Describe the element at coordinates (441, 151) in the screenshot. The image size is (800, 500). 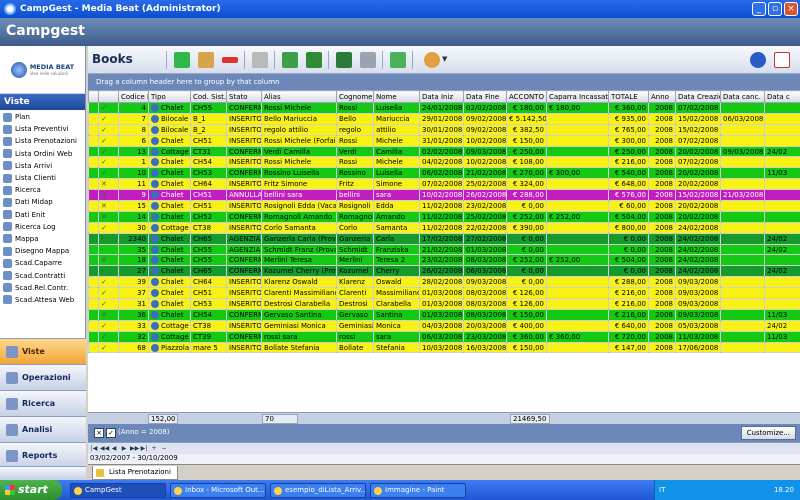
I see `cell-di: 02/02/2008` at that location.